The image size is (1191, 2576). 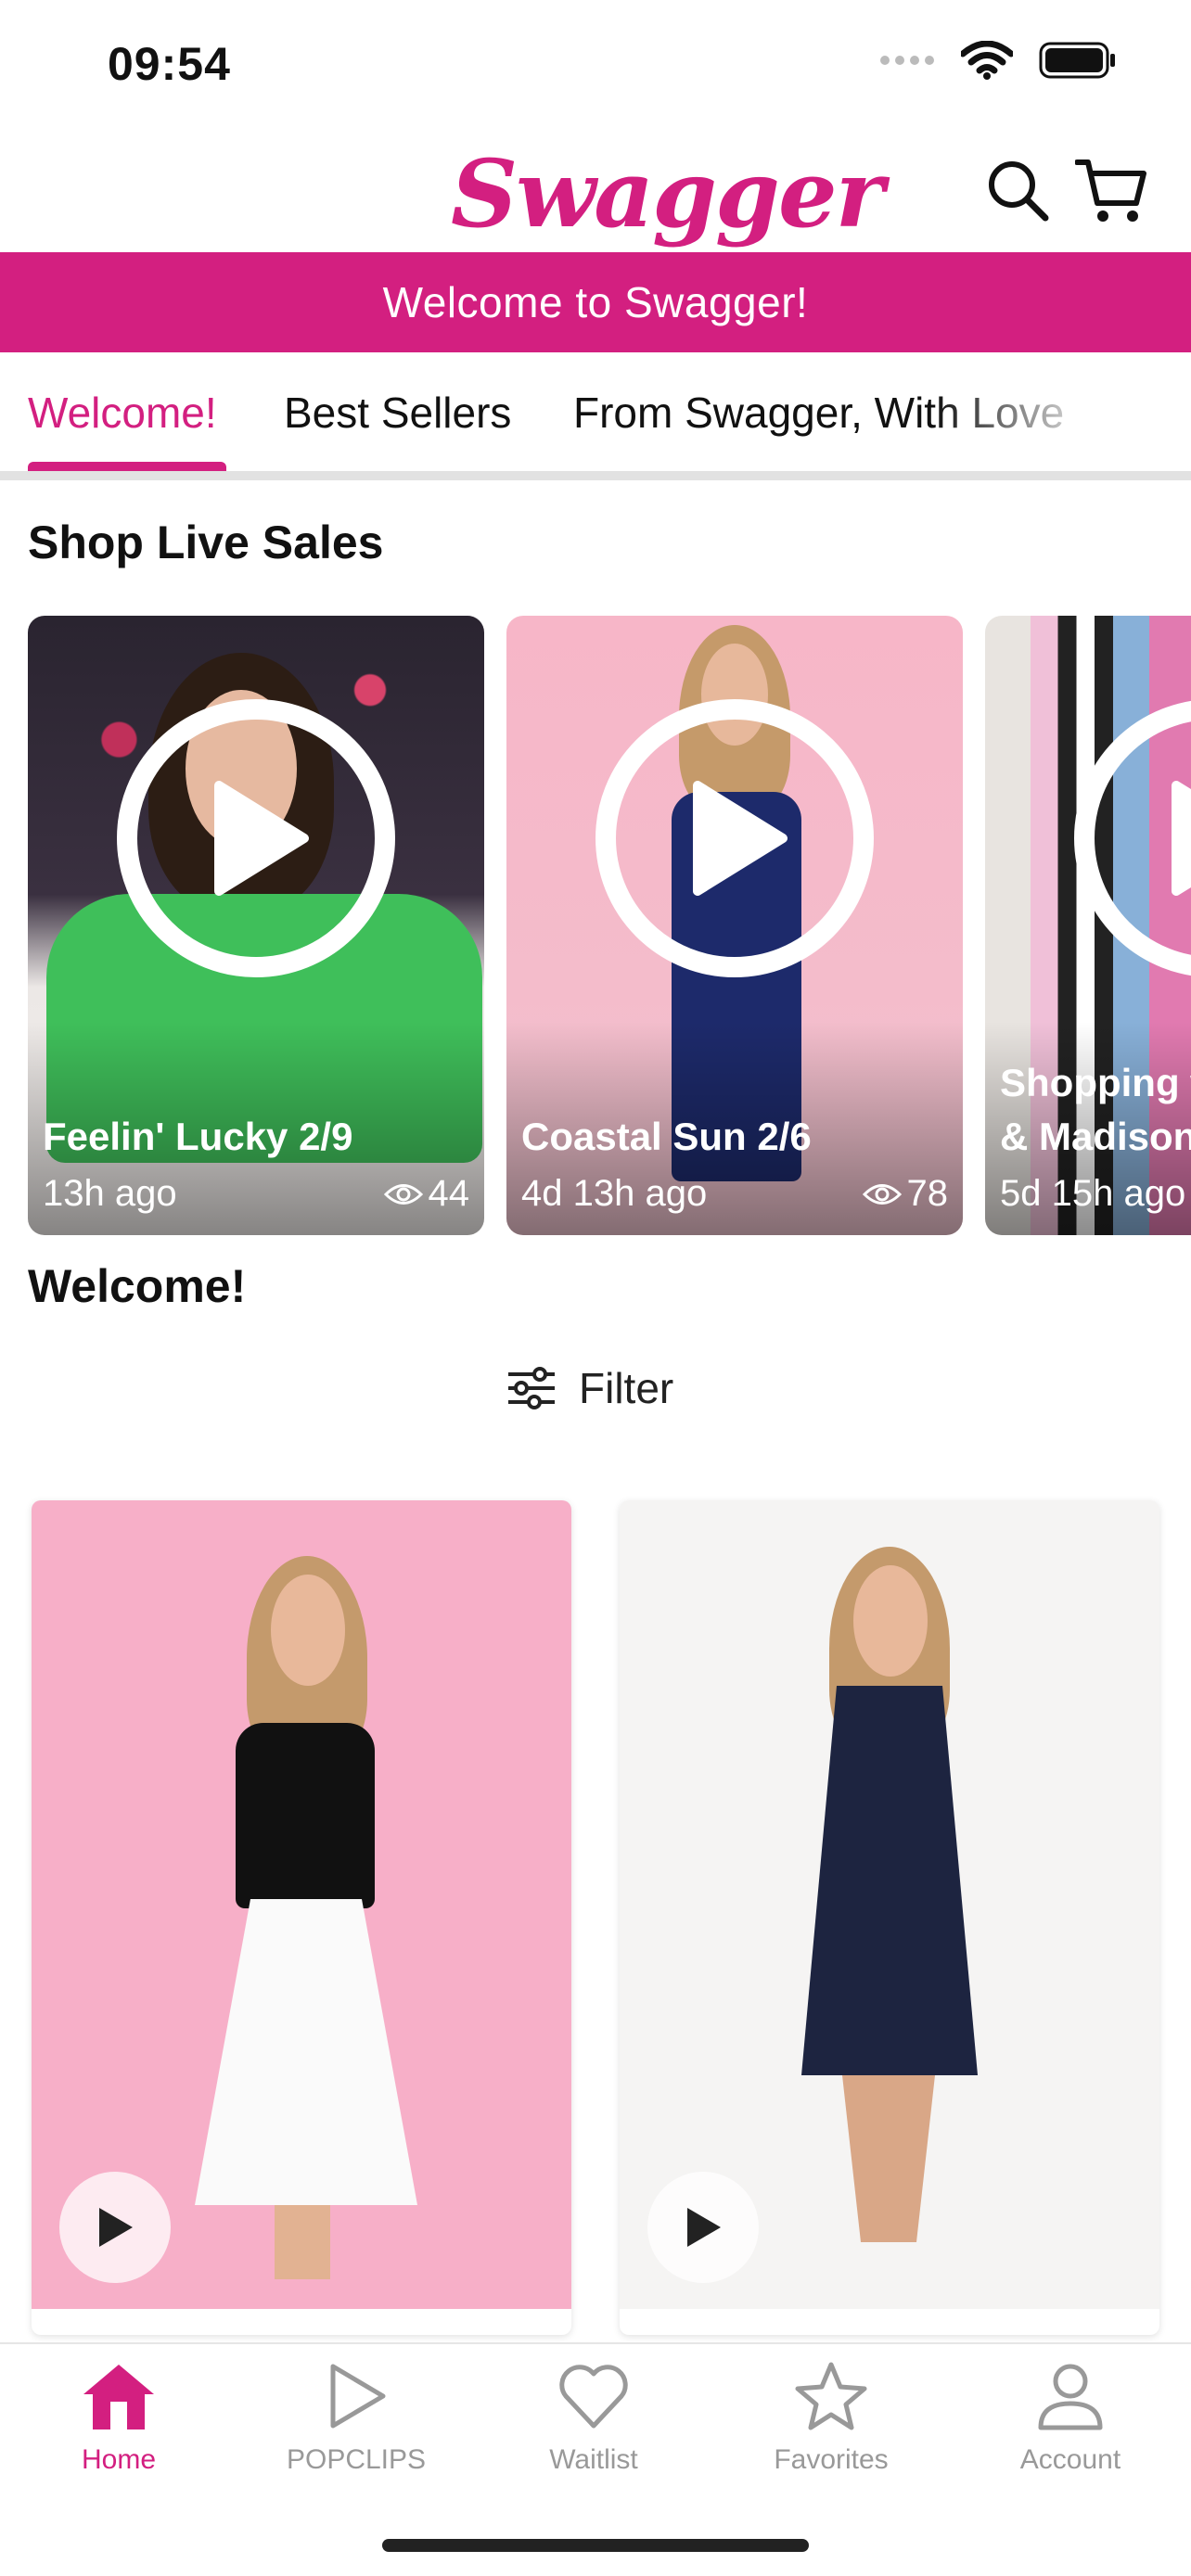 I want to click on nav-account: Account, so click(x=1070, y=2431).